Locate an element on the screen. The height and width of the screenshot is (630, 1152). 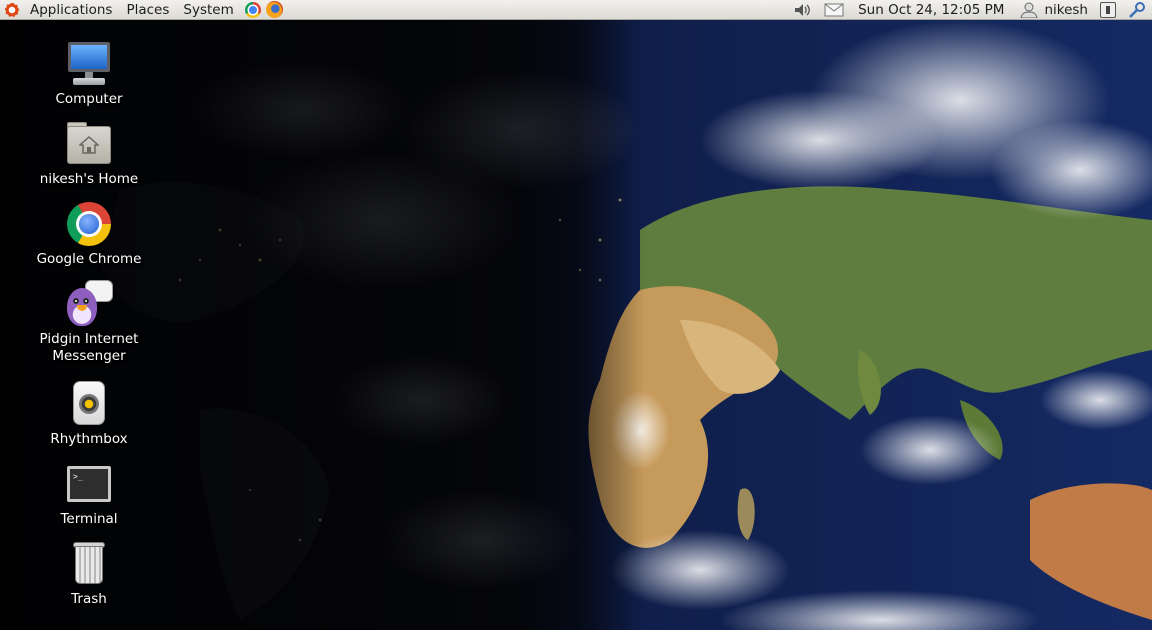
firefox-icon is located at coordinates (275, 9).